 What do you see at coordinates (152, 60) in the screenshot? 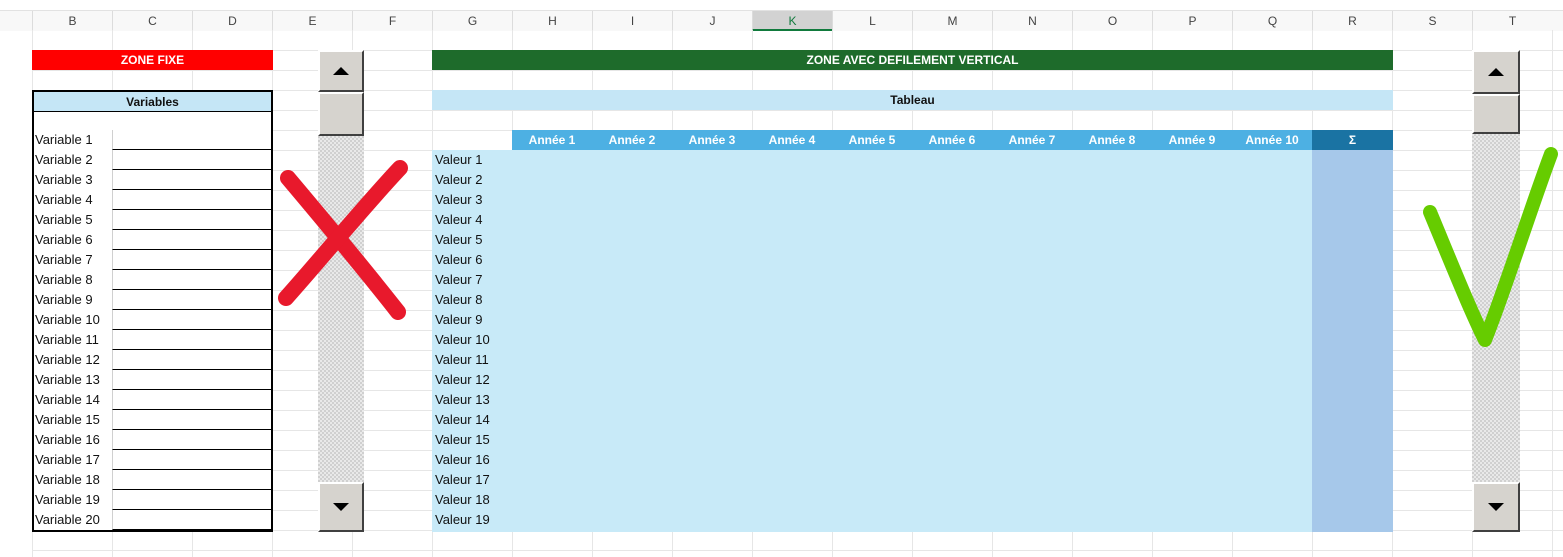
I see `zone-fixe-header: ZONE FIXE` at bounding box center [152, 60].